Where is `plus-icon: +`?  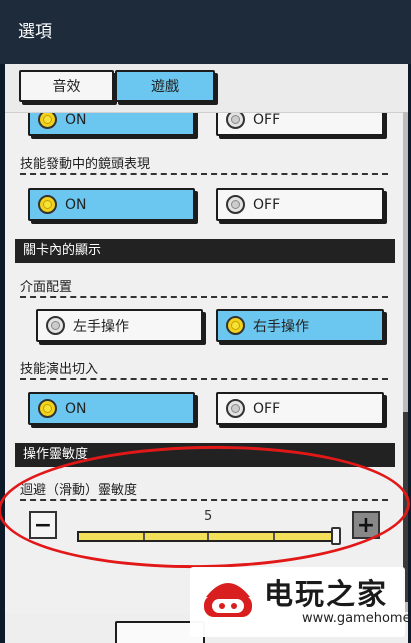 plus-icon: + is located at coordinates (366, 525).